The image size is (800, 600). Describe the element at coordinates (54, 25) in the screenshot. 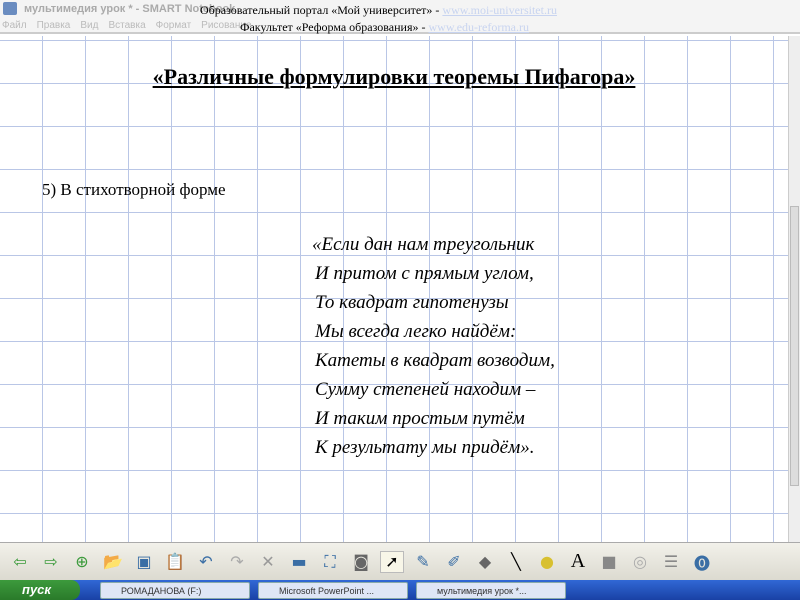

I see `menu-edit: Правка` at that location.